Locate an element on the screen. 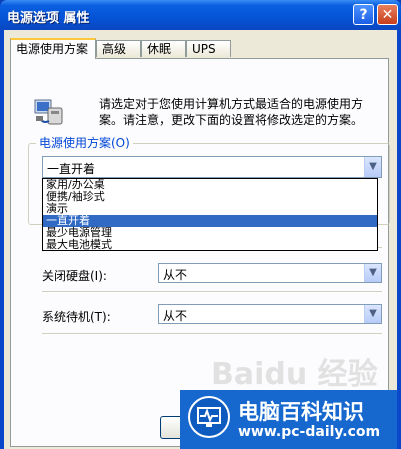 This screenshot has width=401, height=449. list-item: 最大电池模式 is located at coordinates (210, 245).